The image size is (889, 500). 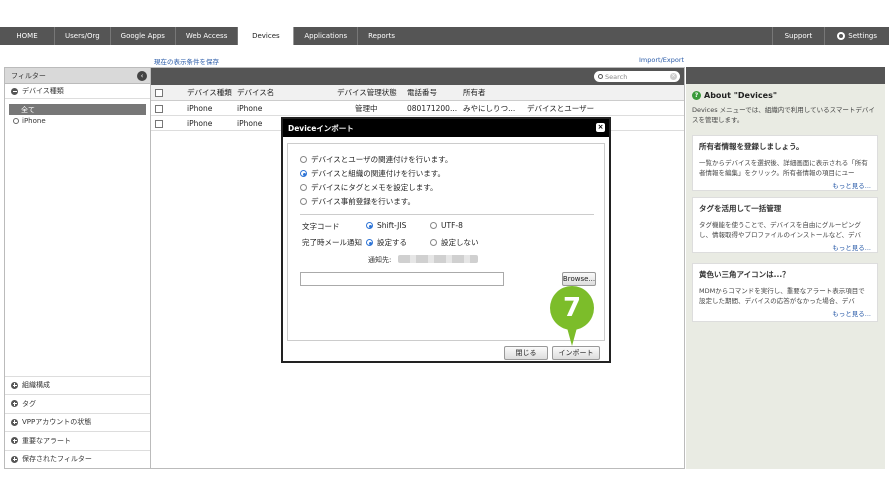 I want to click on option-label: デバイスと組織の関連付けを行います。, so click(x=378, y=173).